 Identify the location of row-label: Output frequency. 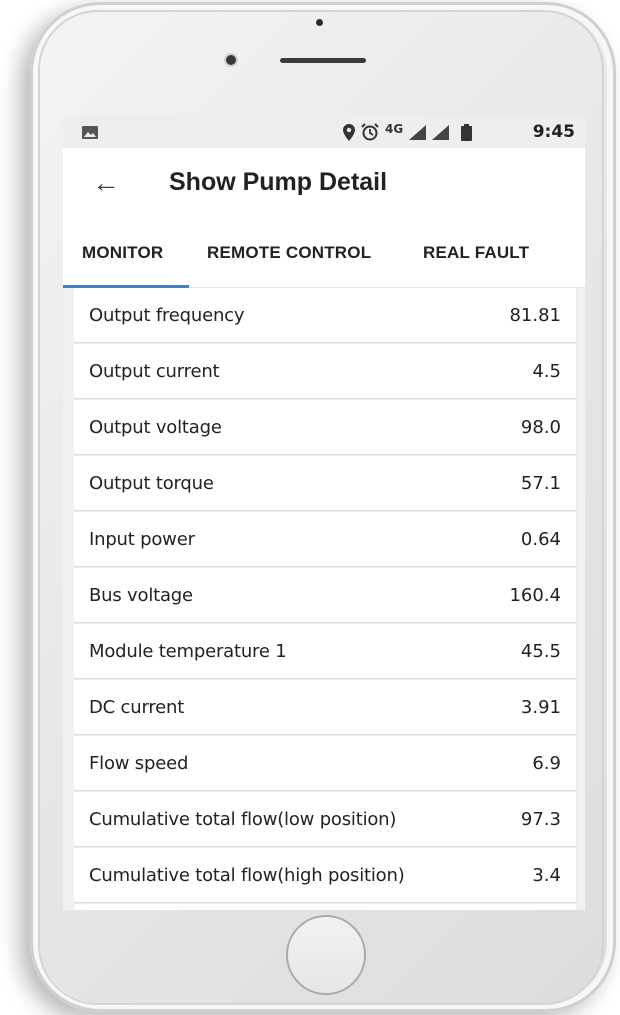
(167, 315).